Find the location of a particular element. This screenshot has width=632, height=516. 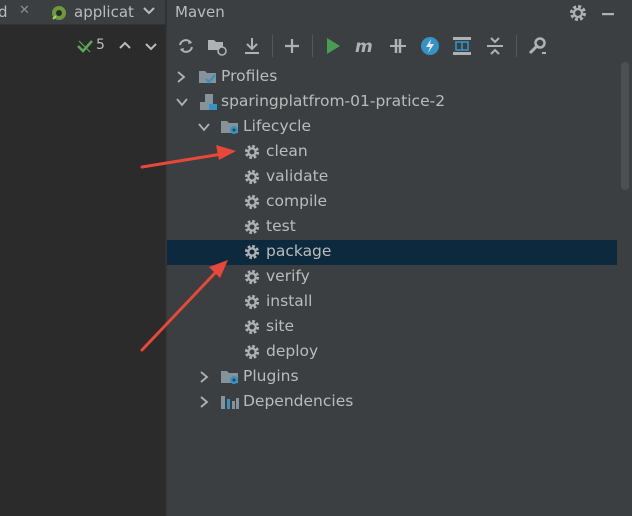

svg-text: m is located at coordinates (364, 47).